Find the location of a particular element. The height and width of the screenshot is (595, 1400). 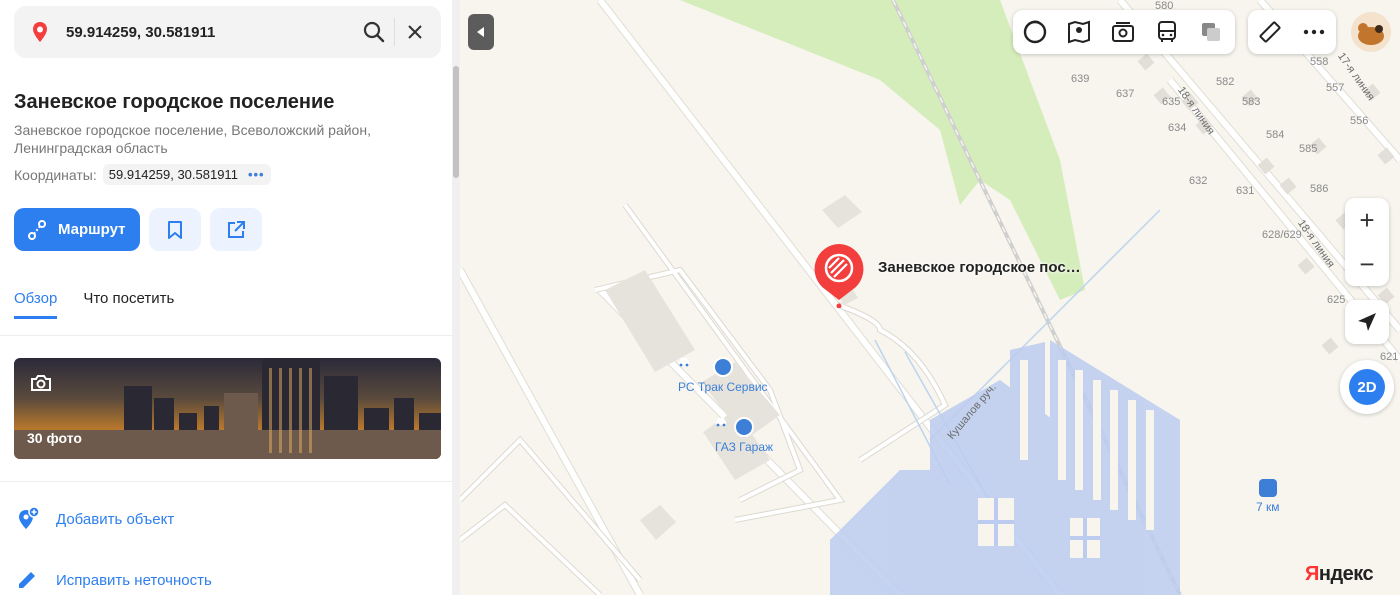

coordinates-row: Координаты: 59.914259, 30.581911 ••• is located at coordinates (142, 174).